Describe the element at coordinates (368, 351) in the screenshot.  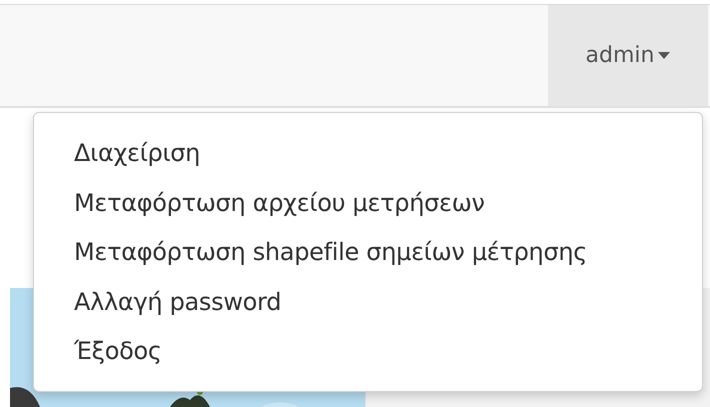
I see `menu-item: Έξοδος` at that location.